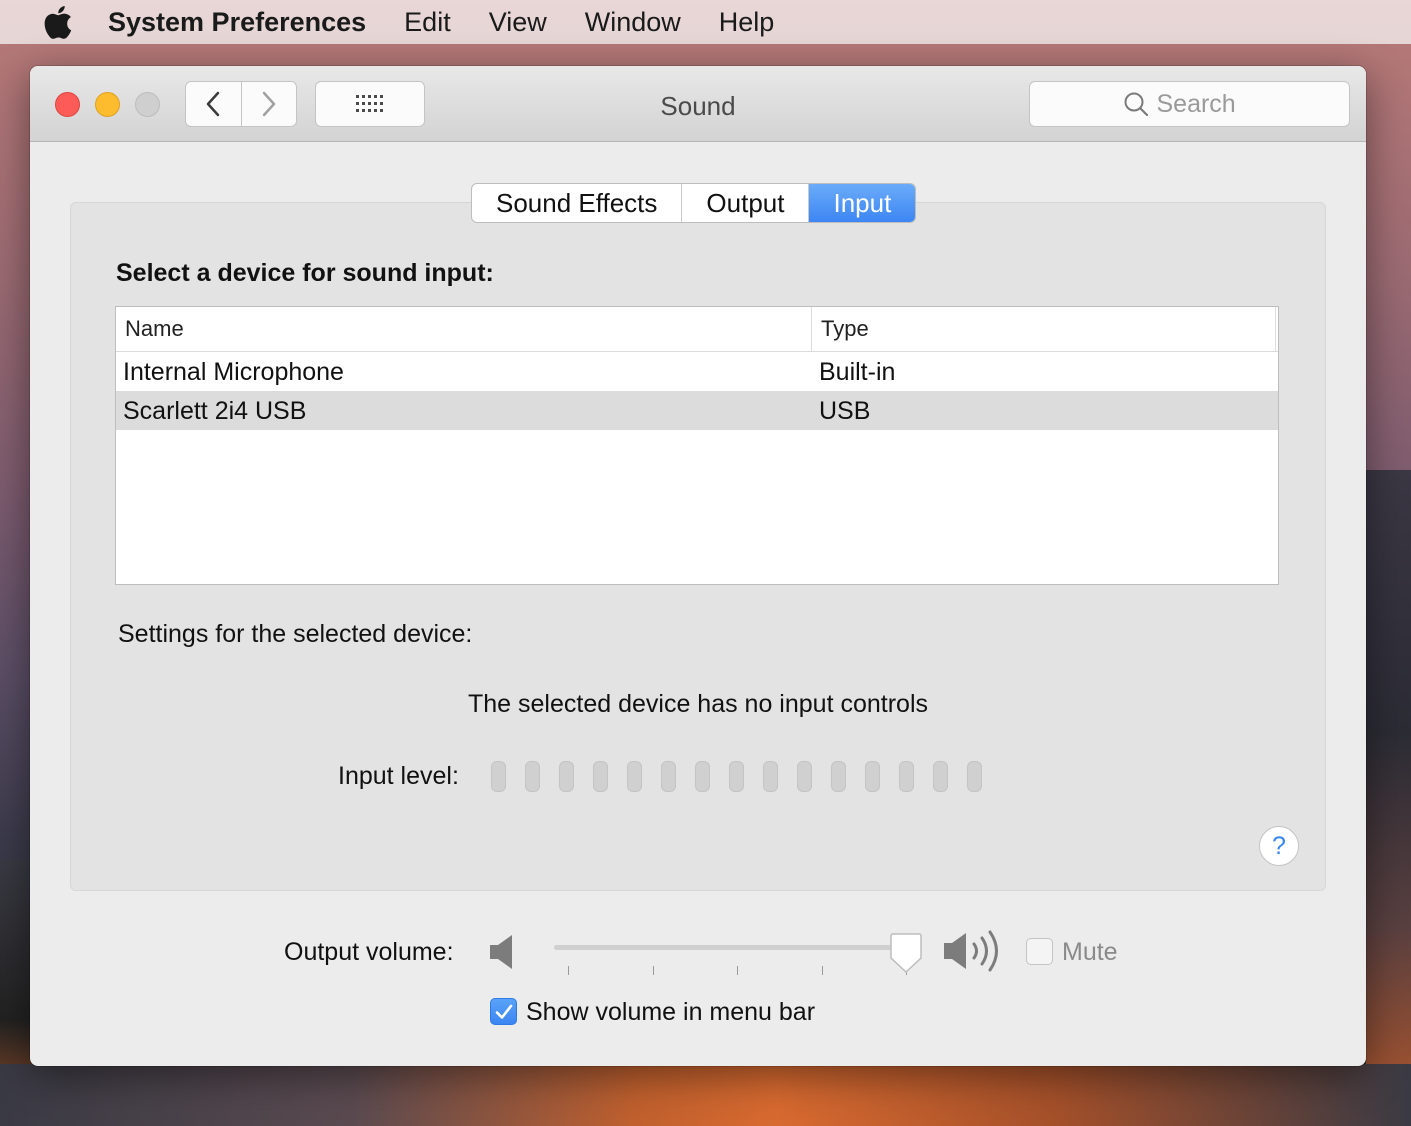 The width and height of the screenshot is (1411, 1126). Describe the element at coordinates (518, 22) in the screenshot. I see `menu-view: View` at that location.